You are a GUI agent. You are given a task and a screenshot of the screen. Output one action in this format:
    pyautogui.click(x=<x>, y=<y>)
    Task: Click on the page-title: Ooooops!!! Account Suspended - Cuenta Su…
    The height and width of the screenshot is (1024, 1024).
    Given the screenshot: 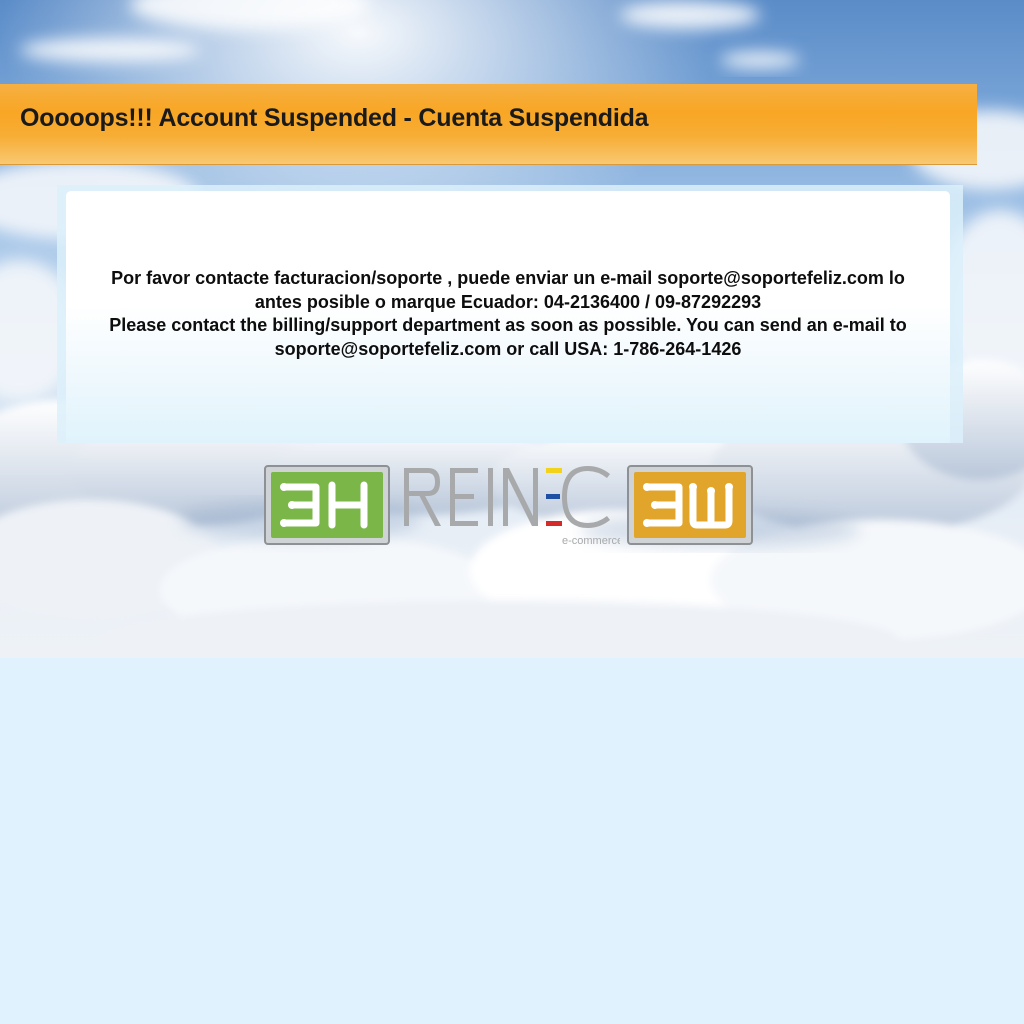 What is the action you would take?
    pyautogui.click(x=334, y=118)
    